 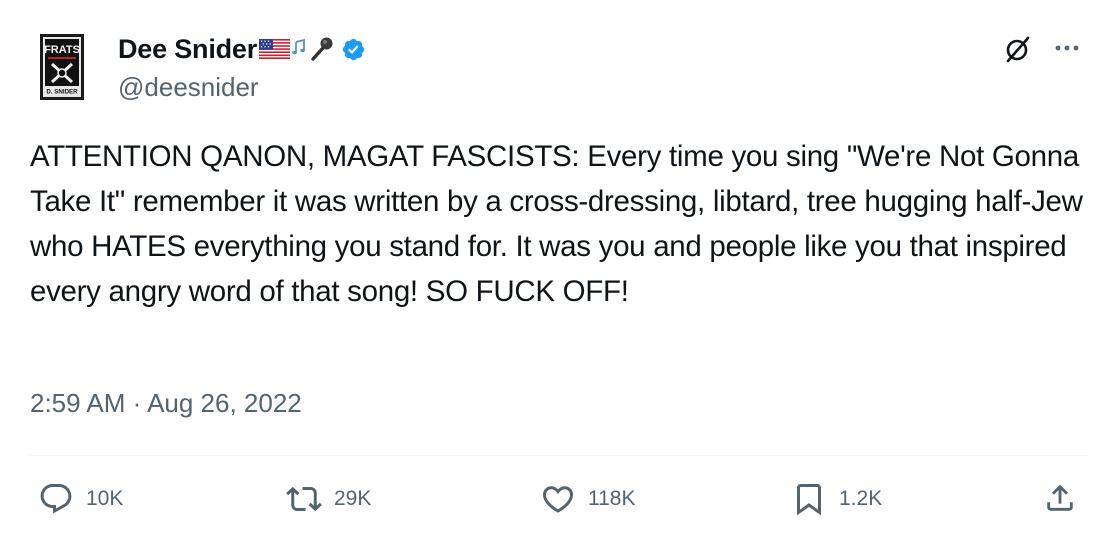 I want to click on share-button, so click(x=1060, y=498).